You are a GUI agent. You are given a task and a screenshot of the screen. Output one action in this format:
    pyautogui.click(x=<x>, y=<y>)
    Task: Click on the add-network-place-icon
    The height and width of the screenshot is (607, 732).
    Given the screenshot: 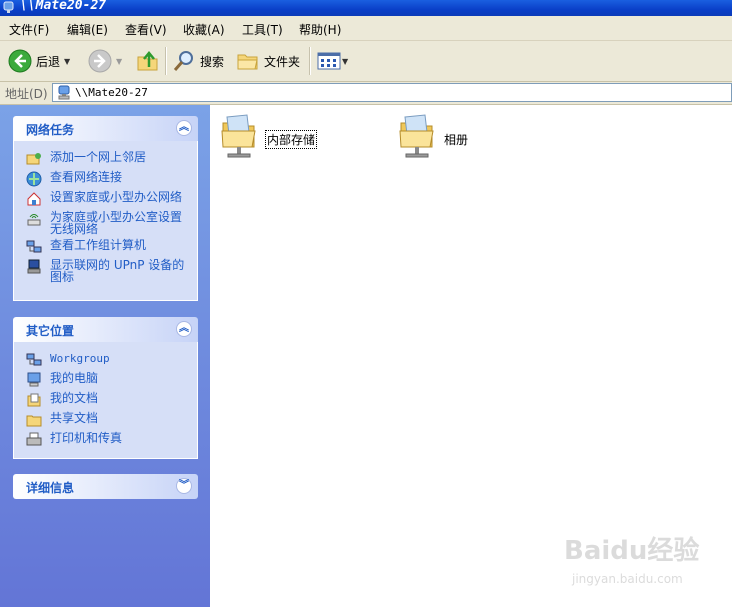 What is the action you would take?
    pyautogui.click(x=33, y=159)
    